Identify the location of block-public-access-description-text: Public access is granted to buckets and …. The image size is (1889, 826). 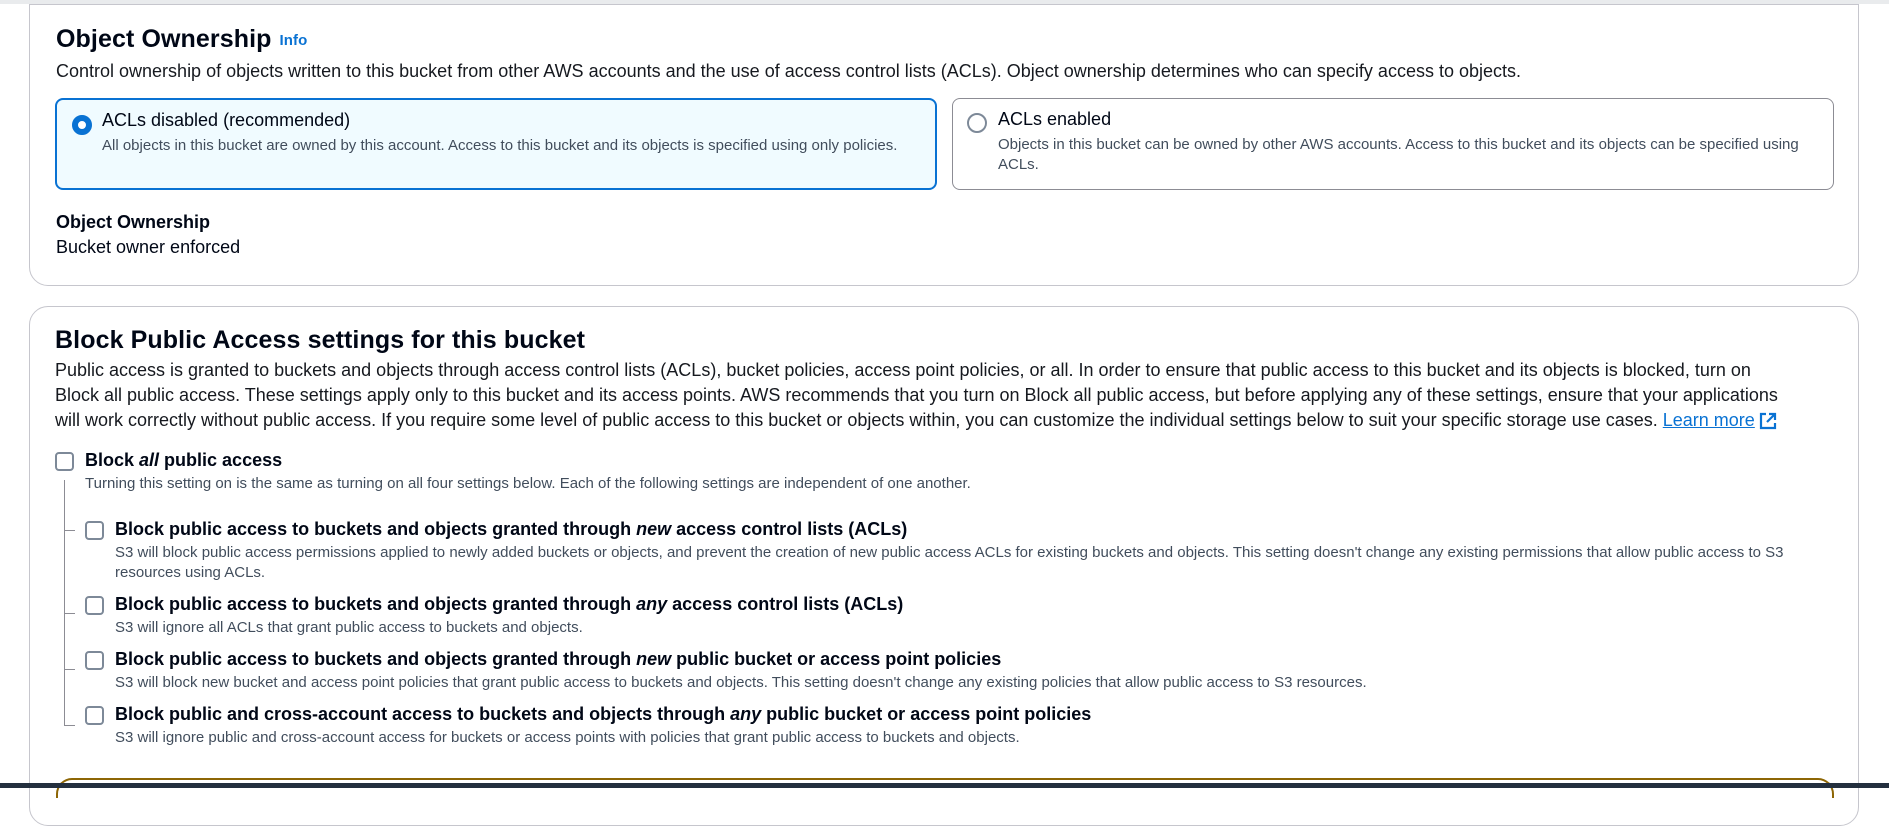
(916, 395).